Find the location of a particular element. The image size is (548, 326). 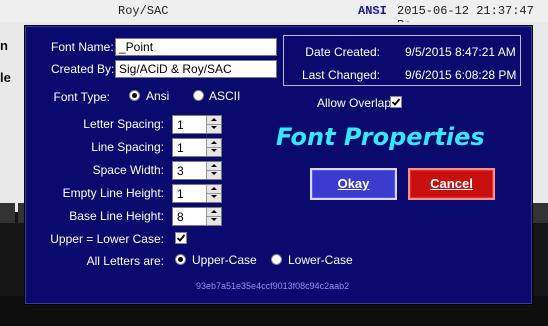

base-line-height-spinner: 8 is located at coordinates (197, 216).